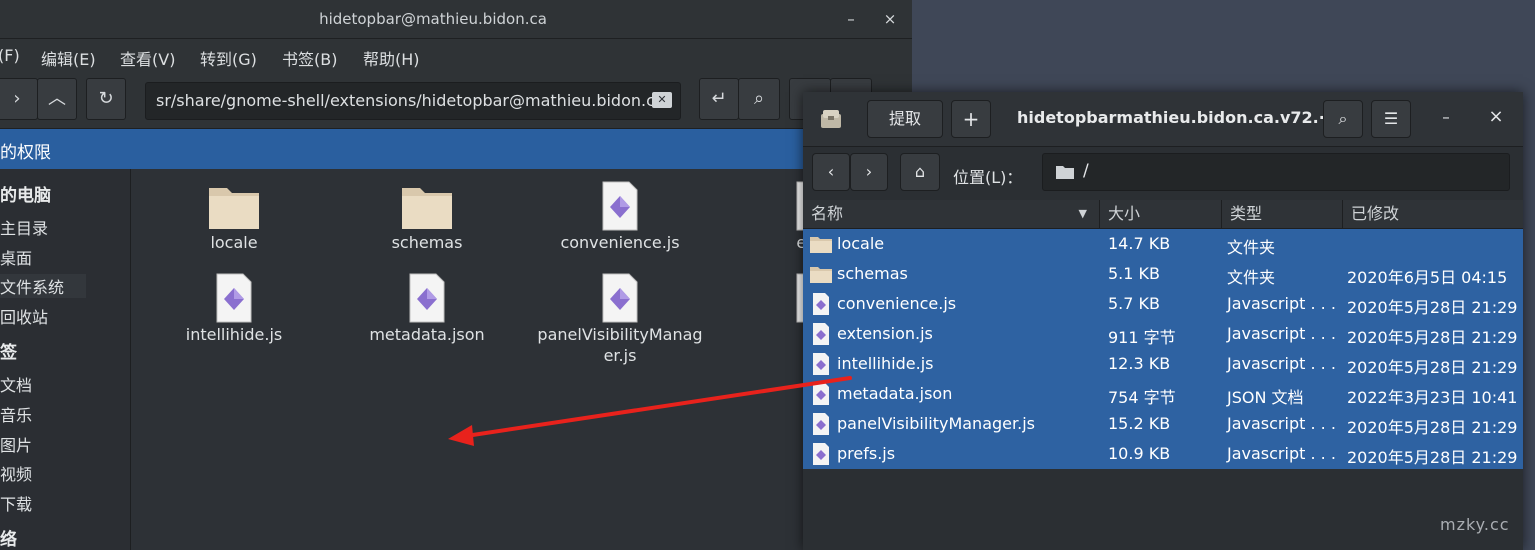 This screenshot has width=1535, height=550. Describe the element at coordinates (1177, 117) in the screenshot. I see `archive-title: hidetopbarmathieu.bidon.ca.v72.···` at that location.